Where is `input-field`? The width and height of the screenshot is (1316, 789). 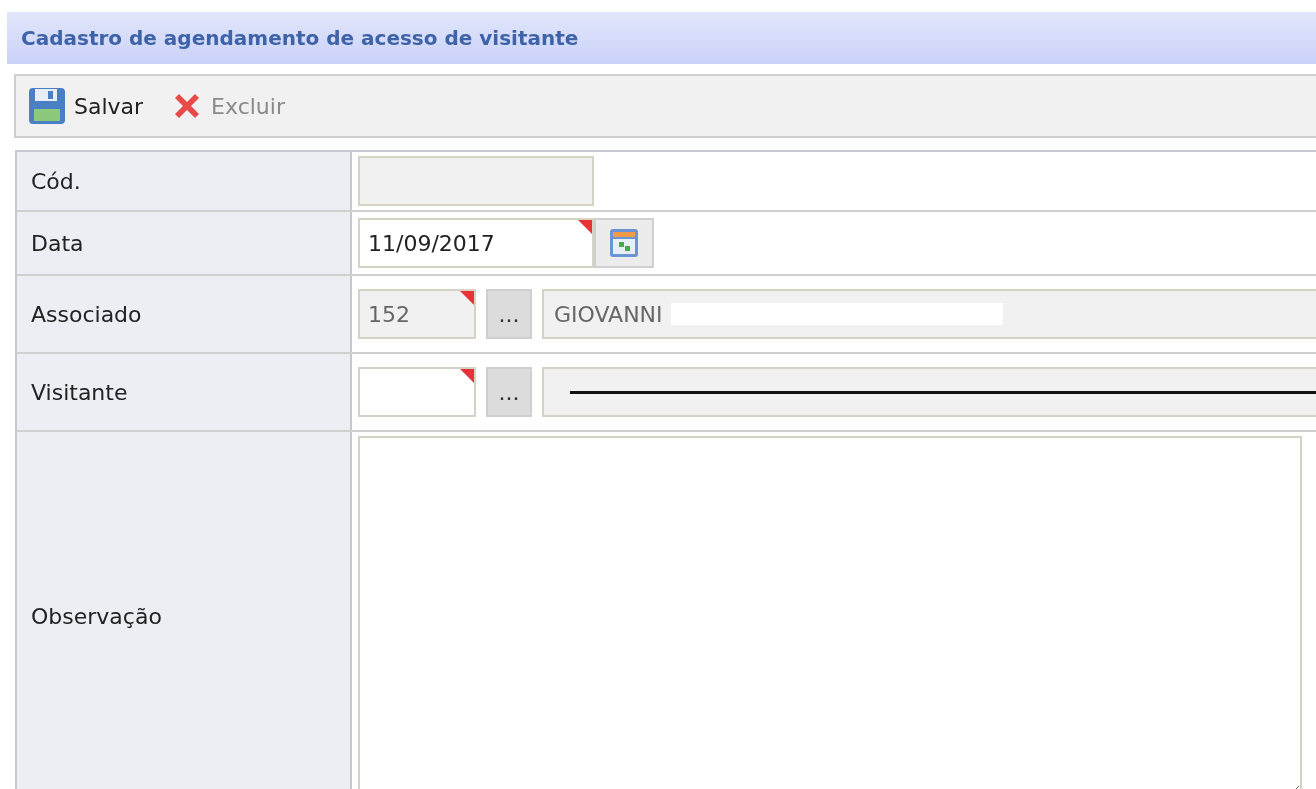 input-field is located at coordinates (417, 392).